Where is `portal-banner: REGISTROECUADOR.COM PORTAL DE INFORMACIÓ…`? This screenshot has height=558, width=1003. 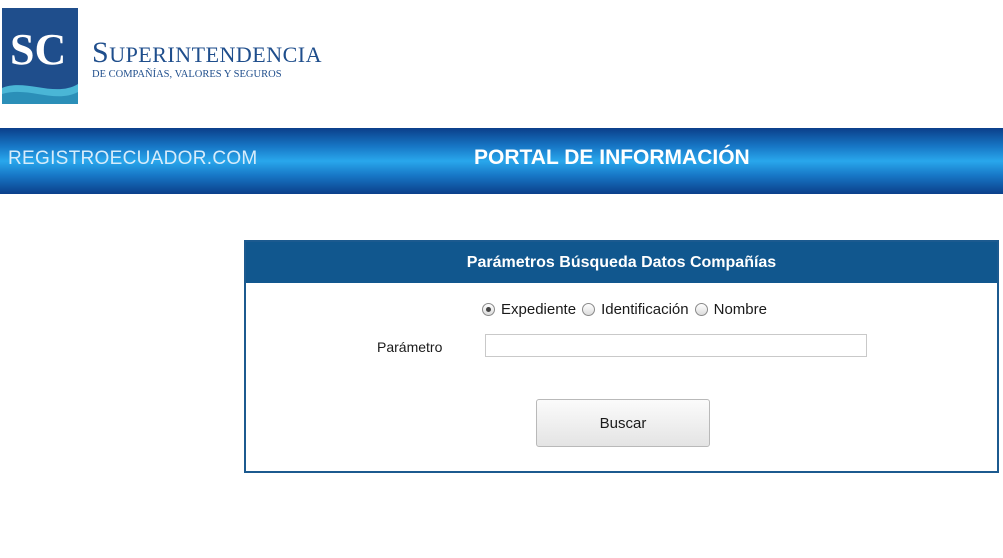
portal-banner: REGISTROECUADOR.COM PORTAL DE INFORMACIÓ… is located at coordinates (501, 161).